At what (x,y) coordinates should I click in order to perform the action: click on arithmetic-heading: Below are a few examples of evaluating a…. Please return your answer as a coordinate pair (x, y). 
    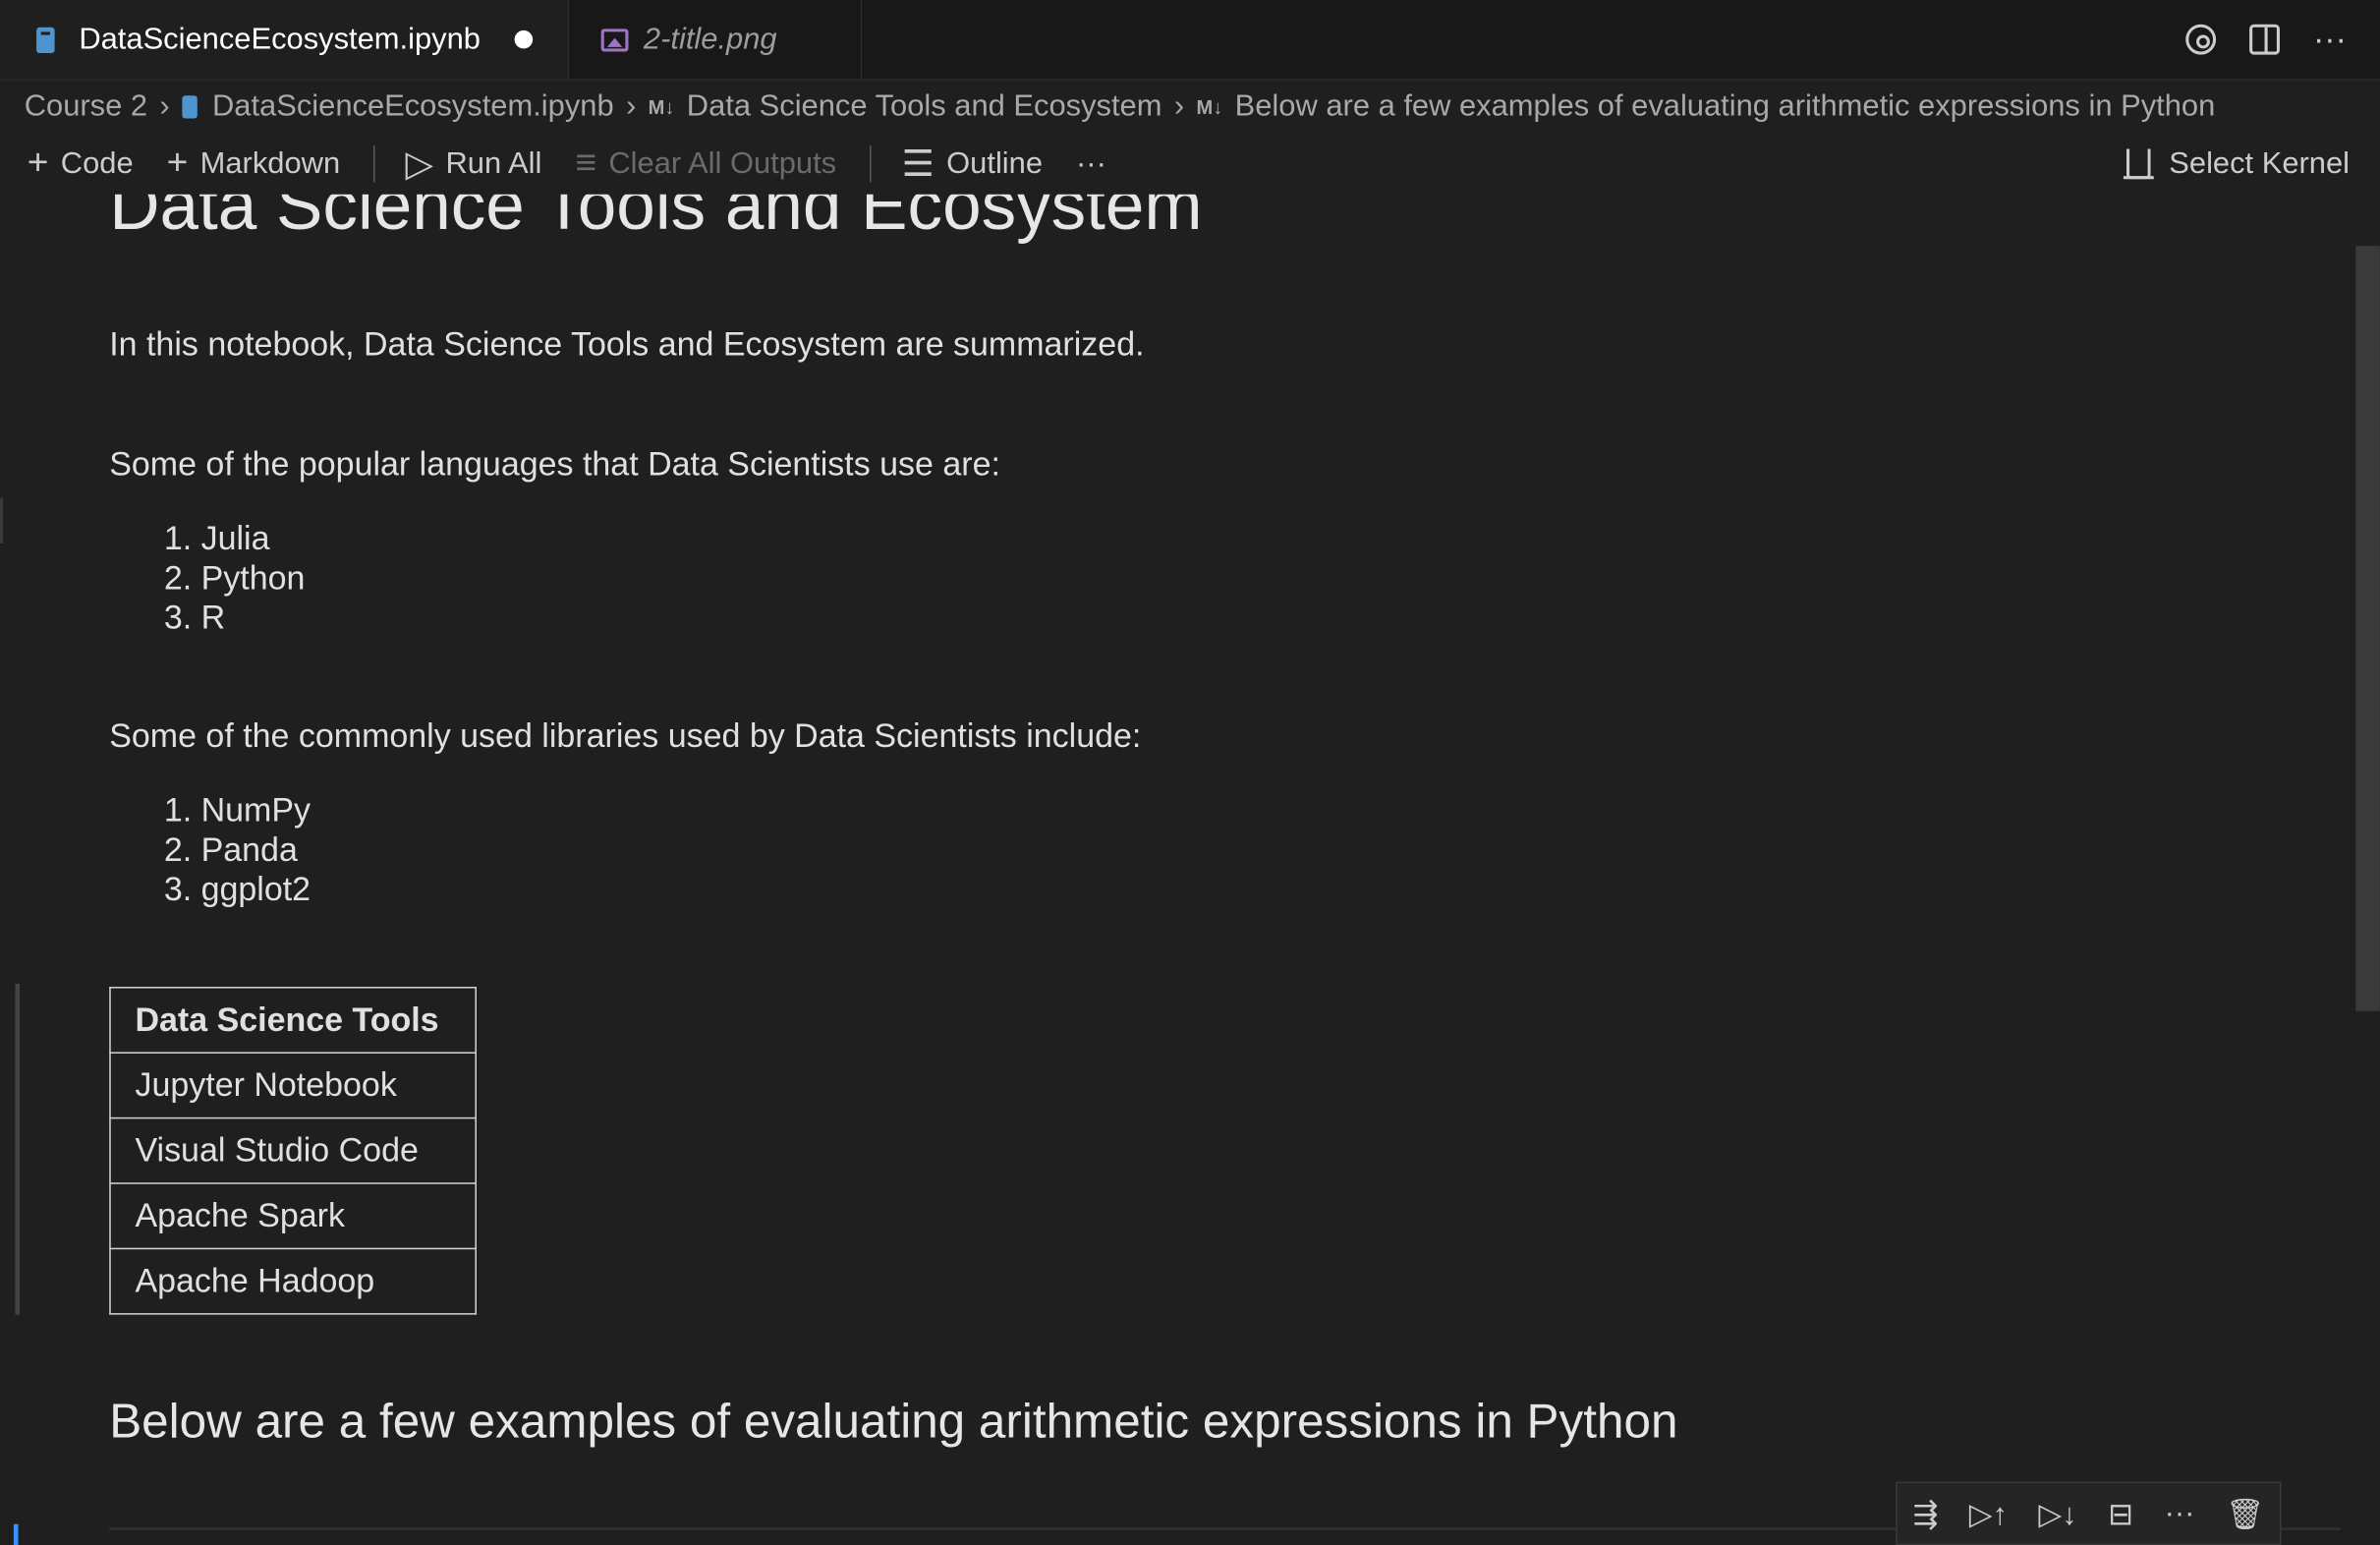
    Looking at the image, I should click on (893, 1421).